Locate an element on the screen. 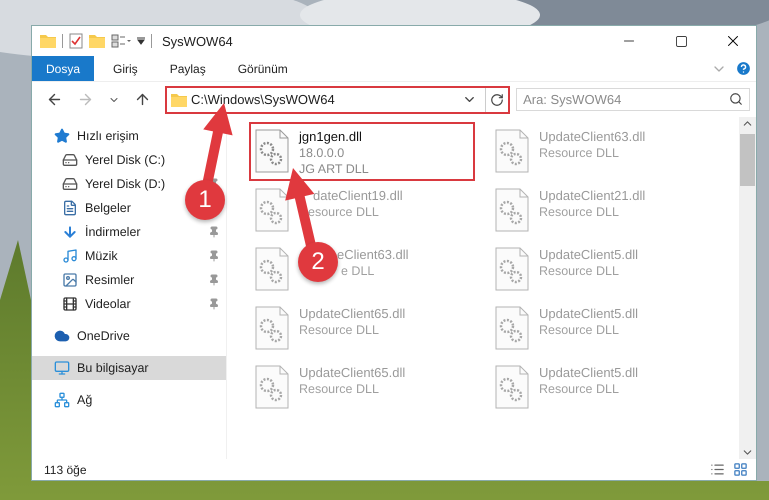  document-icon is located at coordinates (70, 208).